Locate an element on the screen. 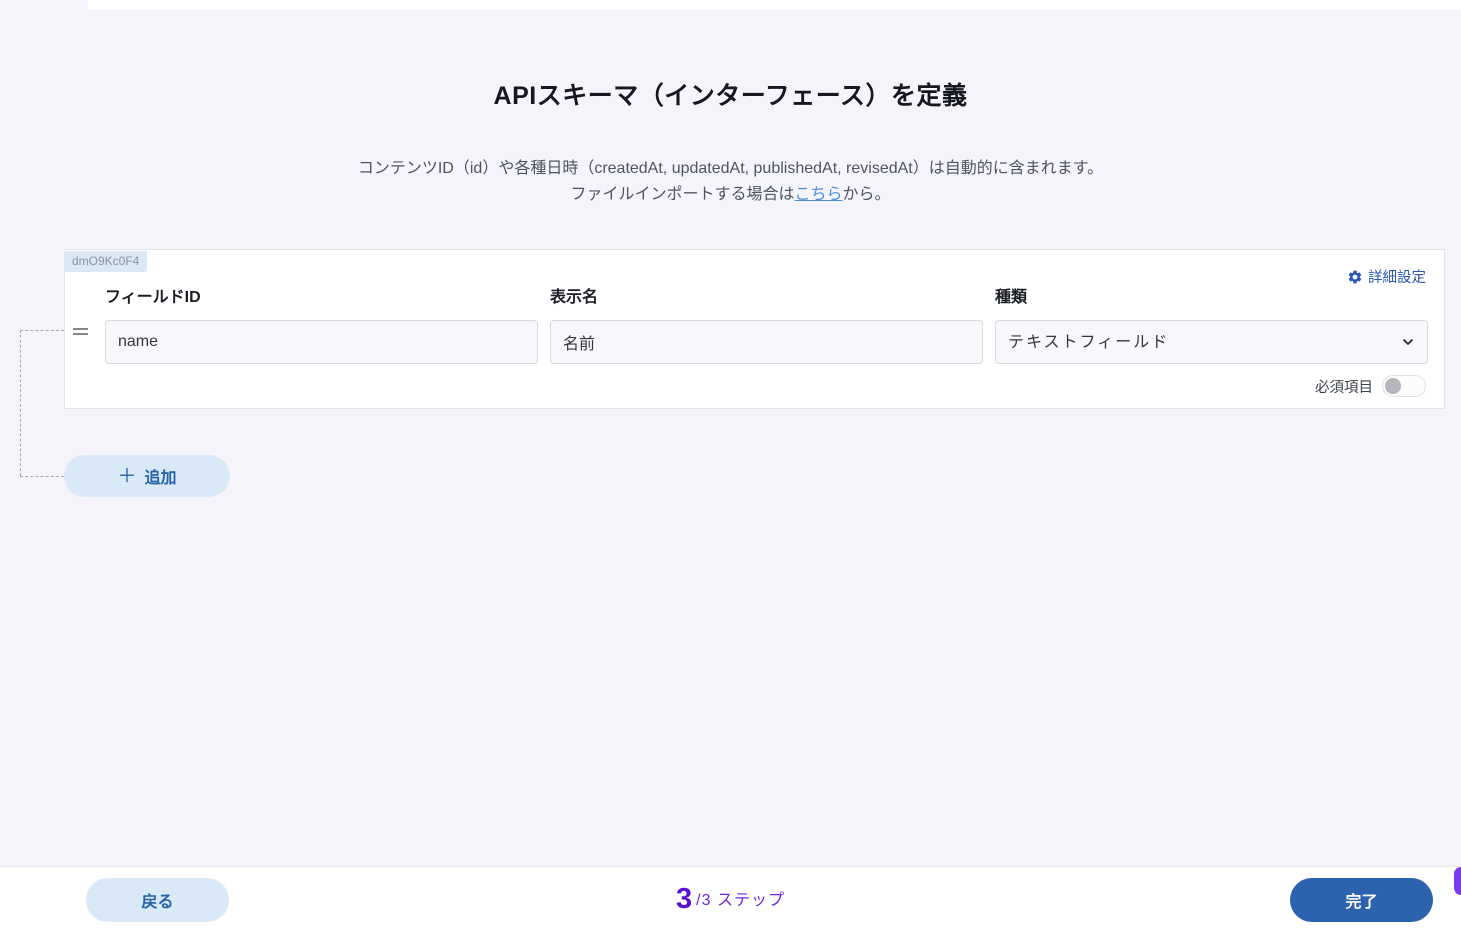 The height and width of the screenshot is (929, 1461). field-id-column: フィールドID is located at coordinates (321, 323).